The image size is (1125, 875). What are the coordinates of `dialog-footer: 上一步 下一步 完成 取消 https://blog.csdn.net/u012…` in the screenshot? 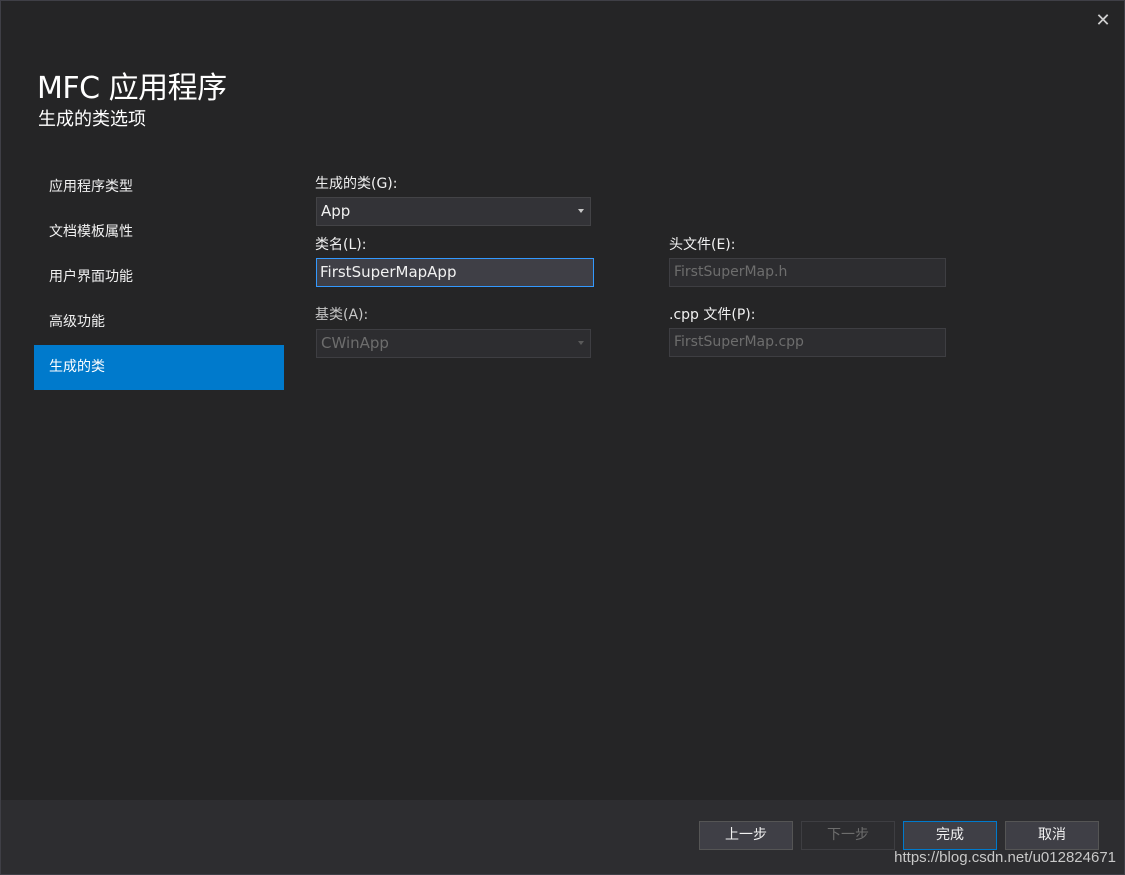 It's located at (562, 837).